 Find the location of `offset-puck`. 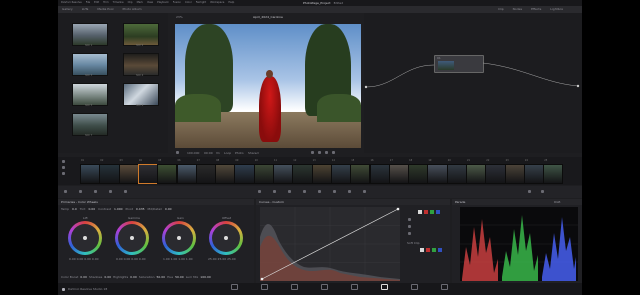

offset-puck is located at coordinates (226, 238).